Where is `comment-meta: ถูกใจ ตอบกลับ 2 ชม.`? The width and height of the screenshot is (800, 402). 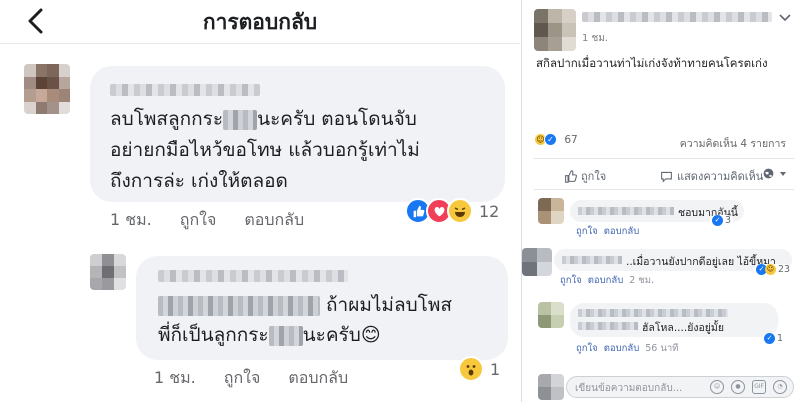 comment-meta: ถูกใจ ตอบกลับ 2 ชม. is located at coordinates (607, 280).